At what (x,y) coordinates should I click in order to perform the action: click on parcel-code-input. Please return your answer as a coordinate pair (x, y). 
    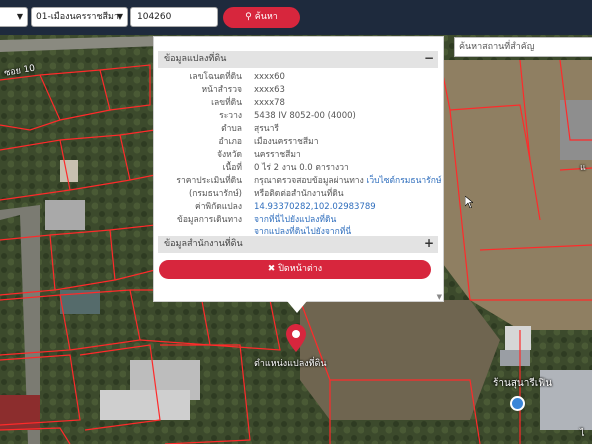
    Looking at the image, I should click on (174, 17).